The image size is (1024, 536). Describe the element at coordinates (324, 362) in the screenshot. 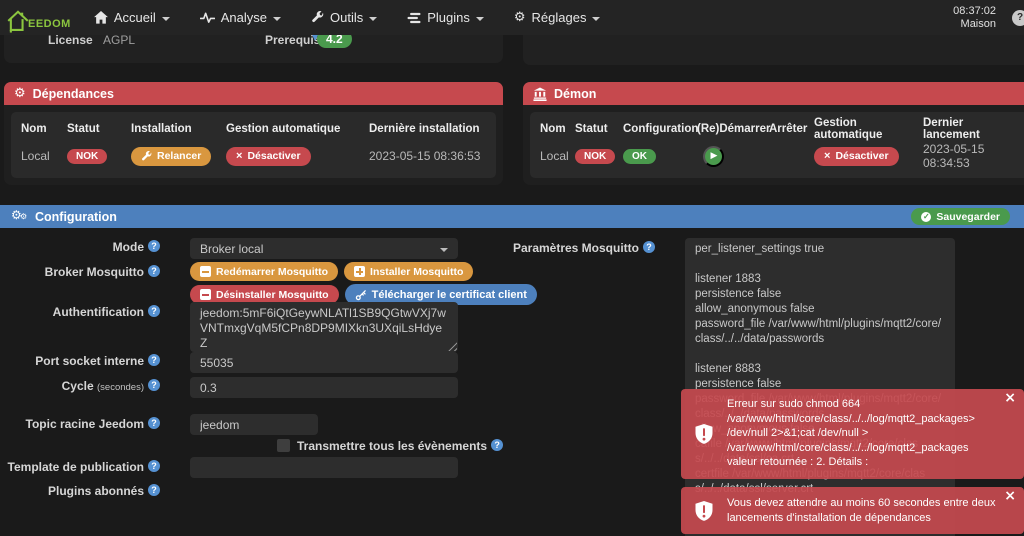

I see `port-socket-input` at that location.